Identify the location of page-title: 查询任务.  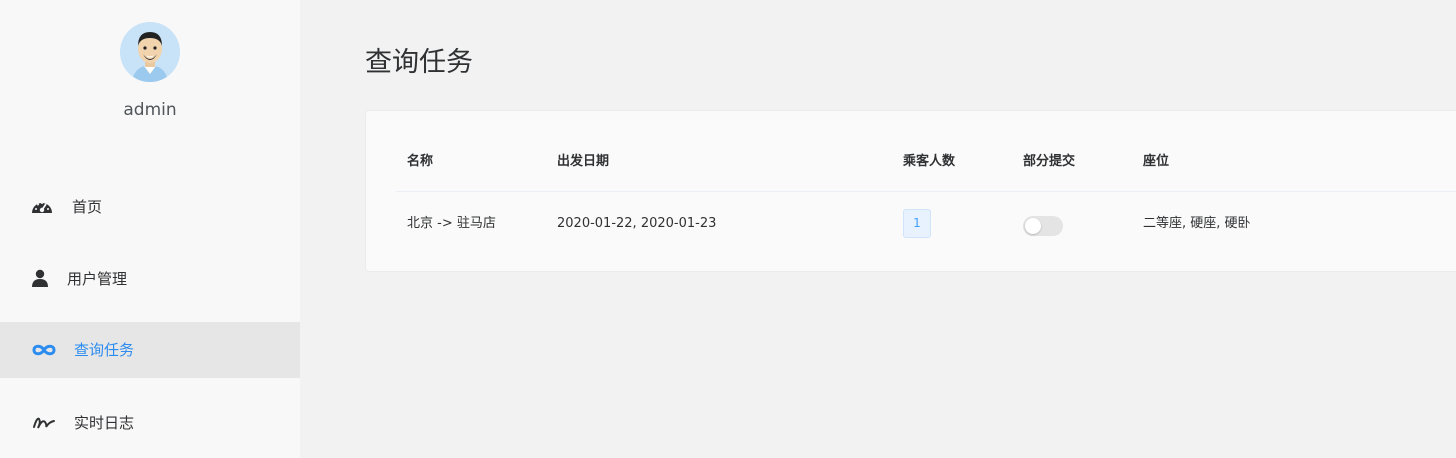
(419, 62).